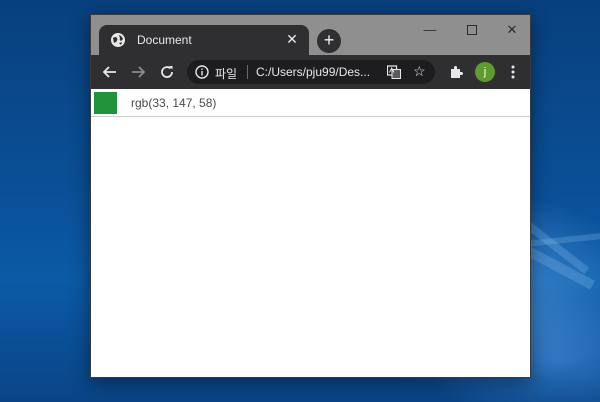 Image resolution: width=600 pixels, height=402 pixels. What do you see at coordinates (226, 74) in the screenshot?
I see `scheme-label: 파일` at bounding box center [226, 74].